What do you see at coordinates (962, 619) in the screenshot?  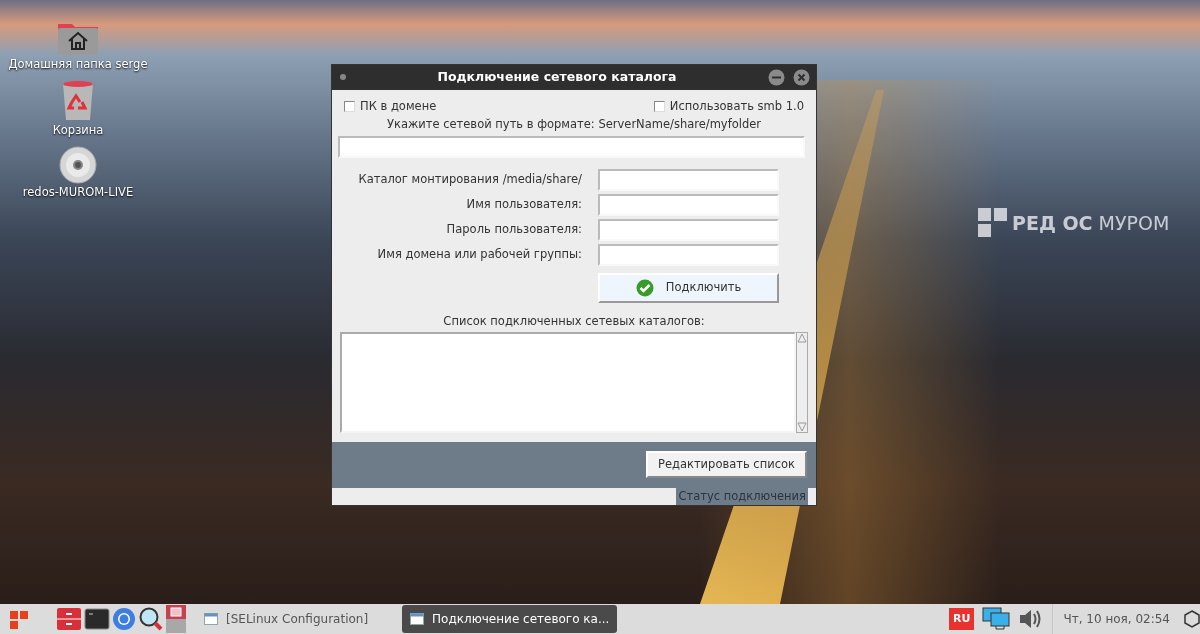 I see `keyboard-layout-indicator: RU` at bounding box center [962, 619].